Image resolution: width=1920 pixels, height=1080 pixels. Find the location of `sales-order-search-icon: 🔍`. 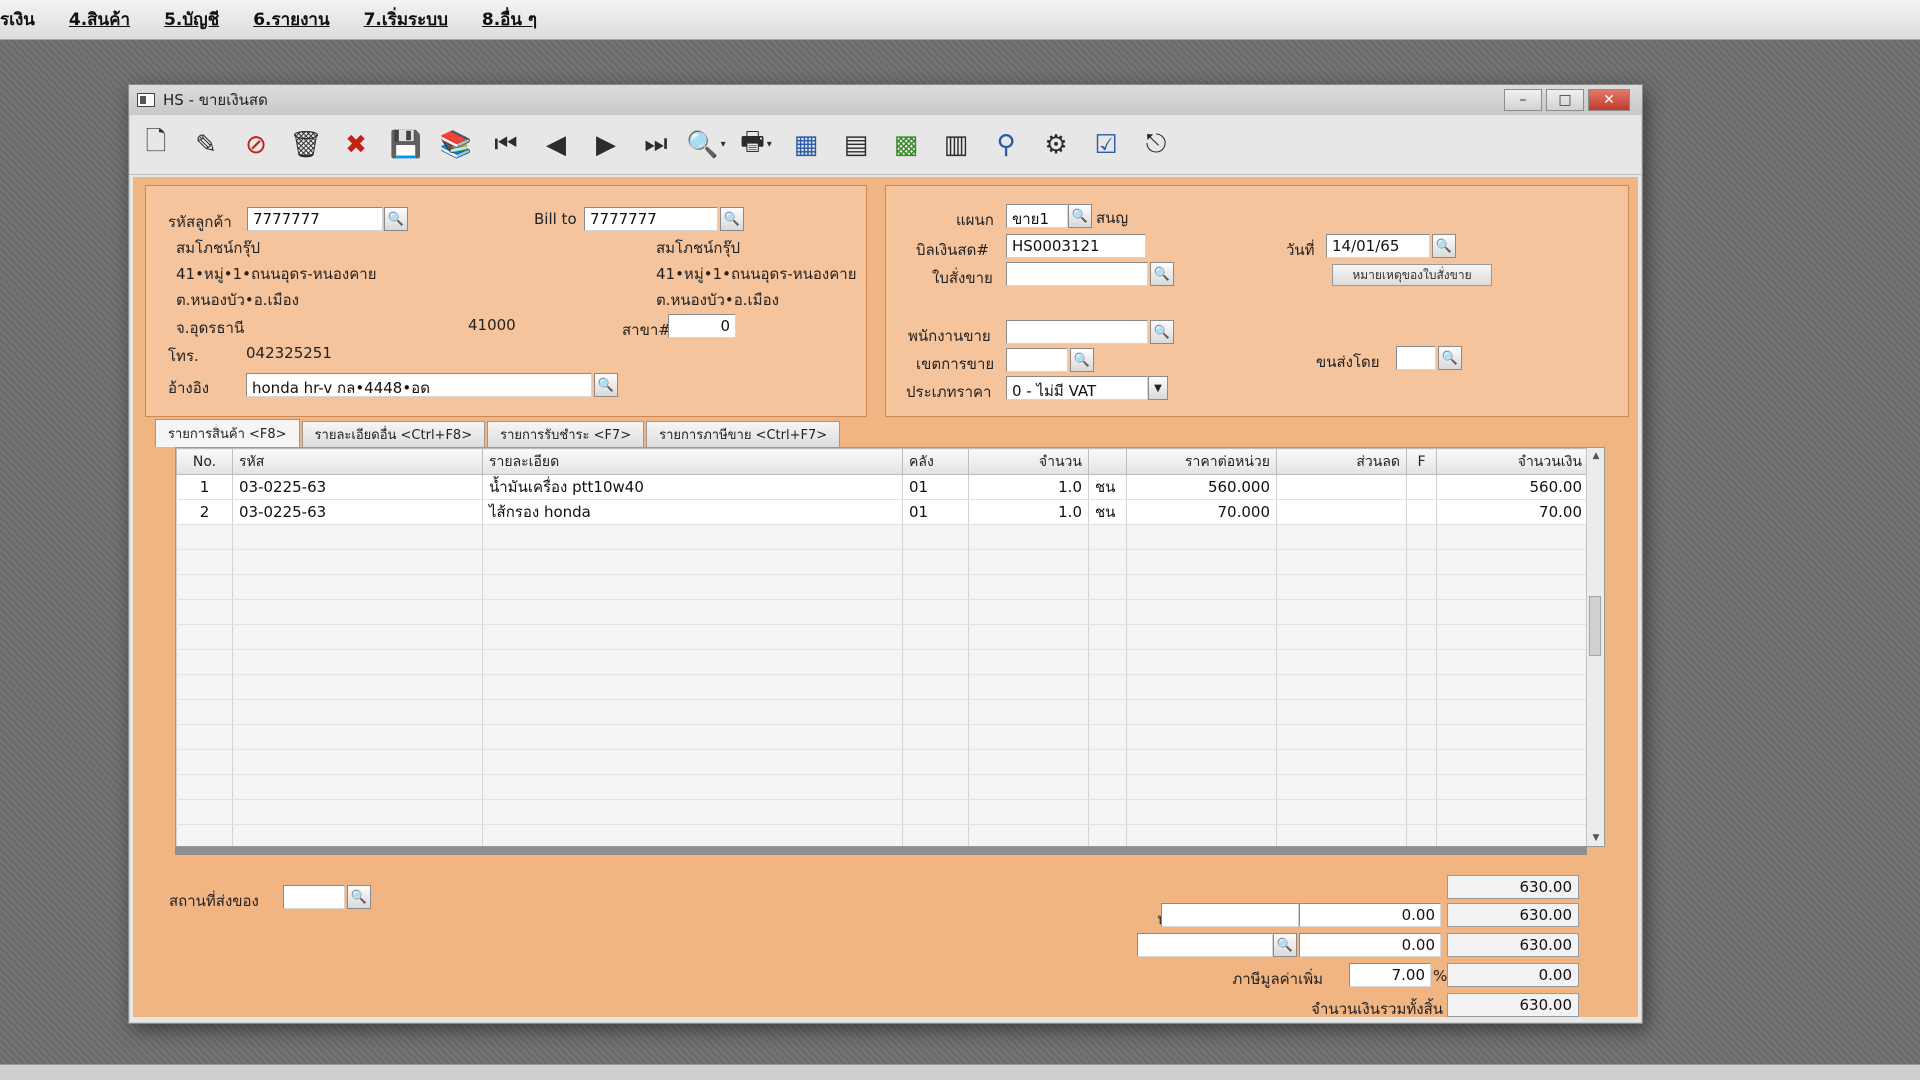

sales-order-search-icon: 🔍 is located at coordinates (1162, 274).